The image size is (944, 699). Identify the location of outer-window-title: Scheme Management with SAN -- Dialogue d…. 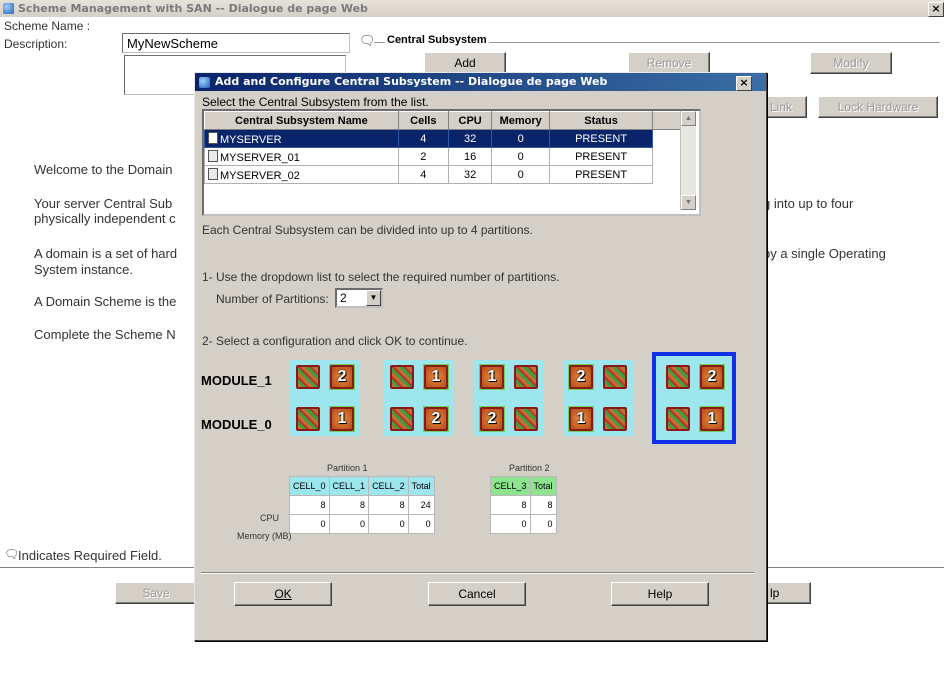
(193, 8).